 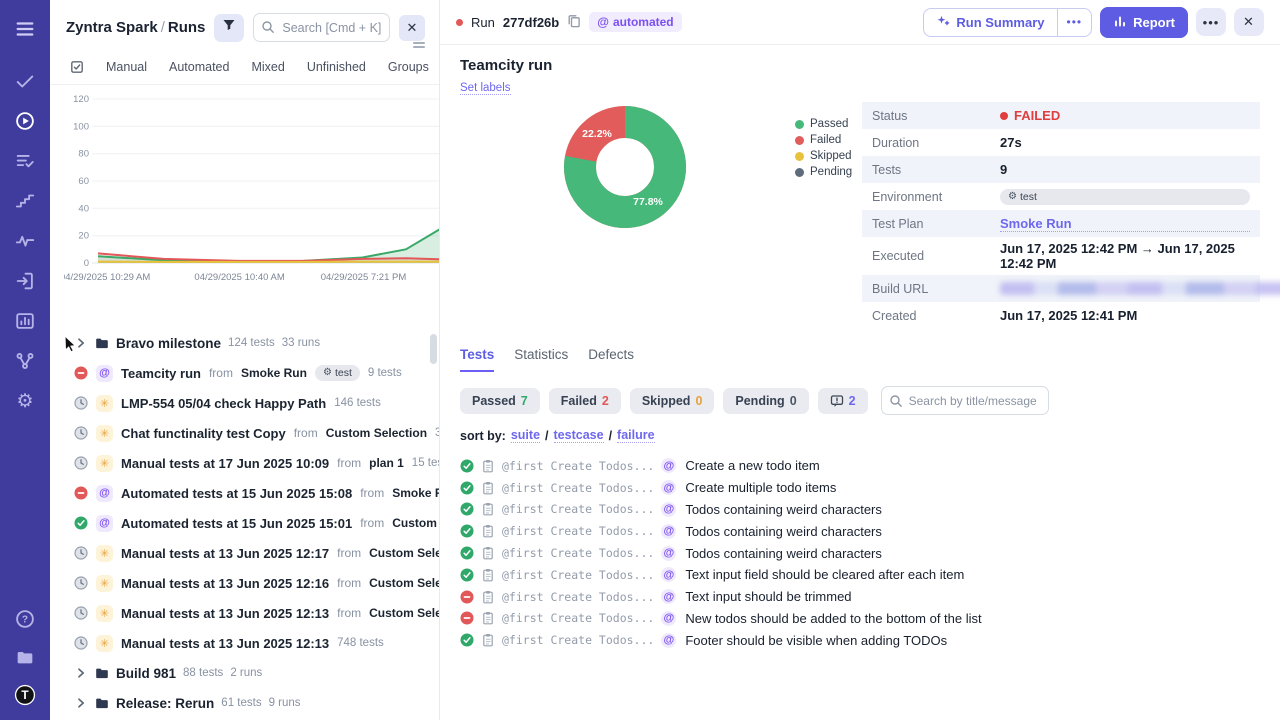 What do you see at coordinates (842, 400) in the screenshot?
I see `filter-chip-comments: 2` at bounding box center [842, 400].